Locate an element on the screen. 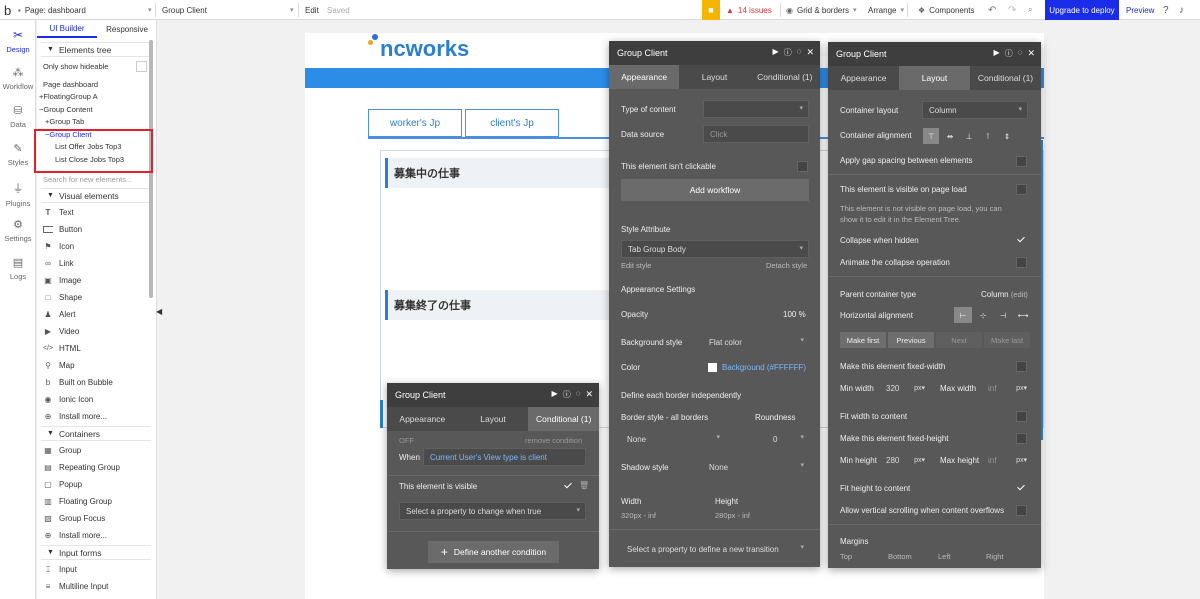 The width and height of the screenshot is (1200, 599). gift-icon: ■ is located at coordinates (711, 10).